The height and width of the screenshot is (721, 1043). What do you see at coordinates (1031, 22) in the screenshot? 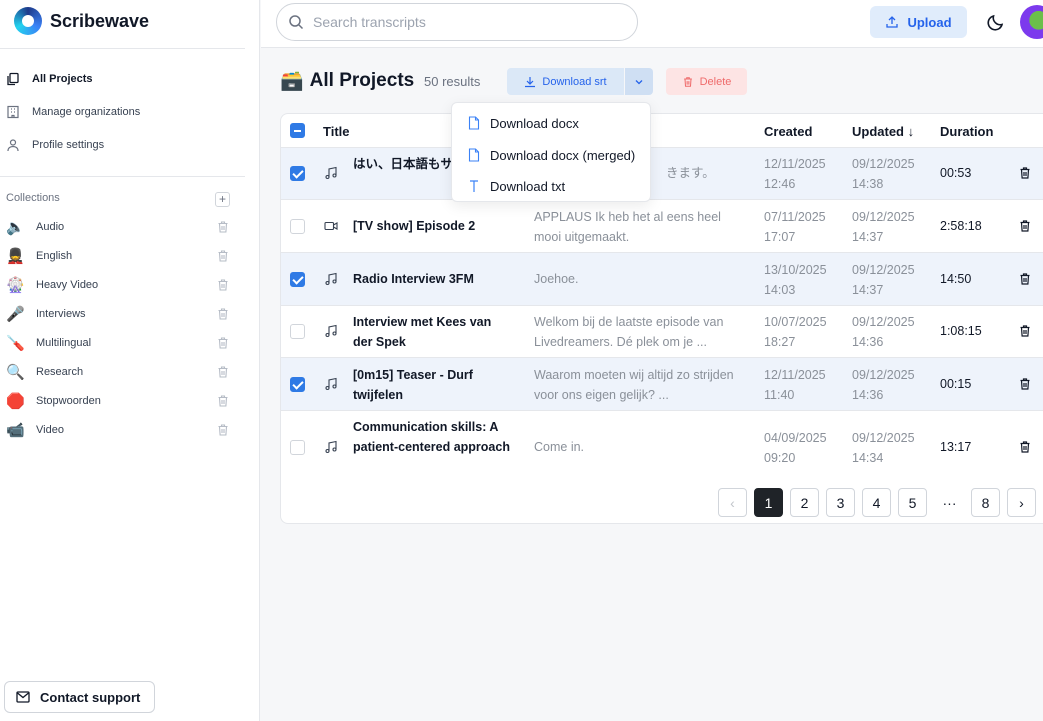
I see `avatar` at bounding box center [1031, 22].